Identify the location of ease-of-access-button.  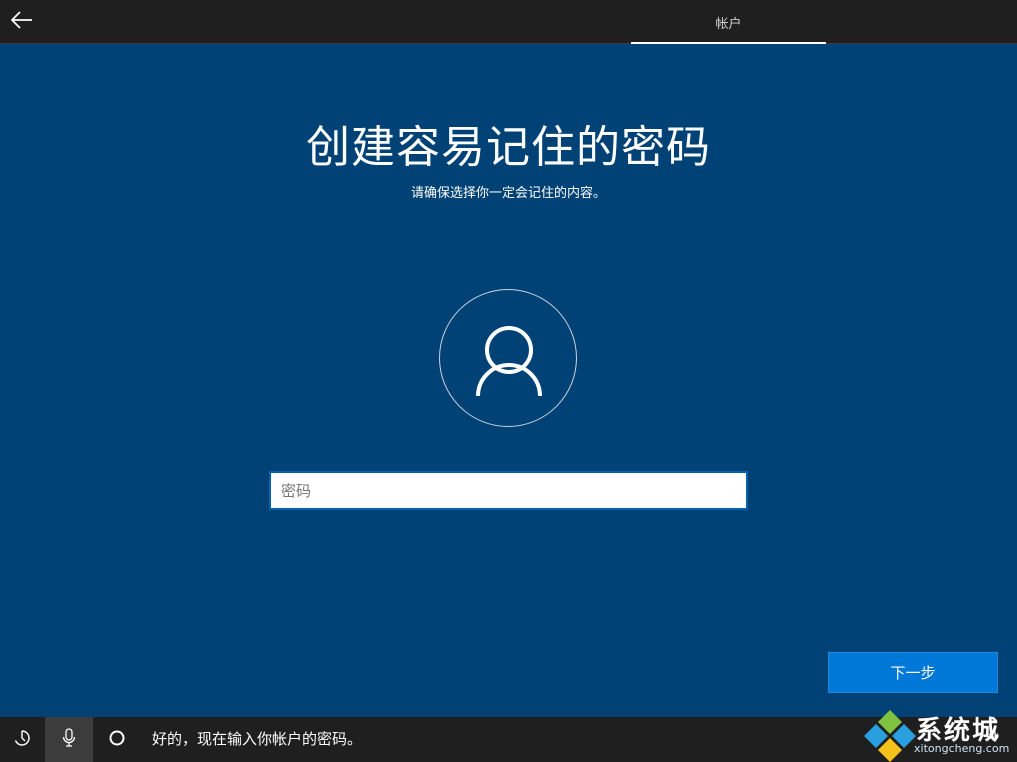
(22, 739).